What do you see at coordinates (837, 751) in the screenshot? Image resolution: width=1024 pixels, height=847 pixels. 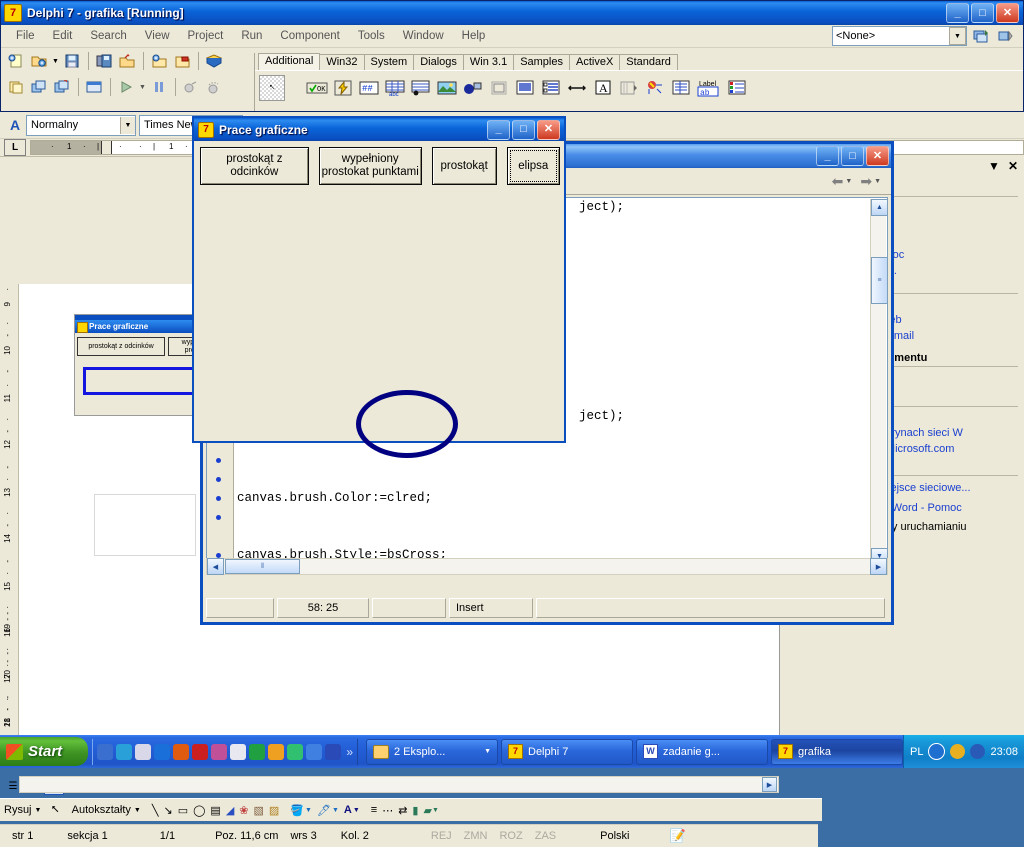 I see `task-button-grafika: 7 grafika` at bounding box center [837, 751].